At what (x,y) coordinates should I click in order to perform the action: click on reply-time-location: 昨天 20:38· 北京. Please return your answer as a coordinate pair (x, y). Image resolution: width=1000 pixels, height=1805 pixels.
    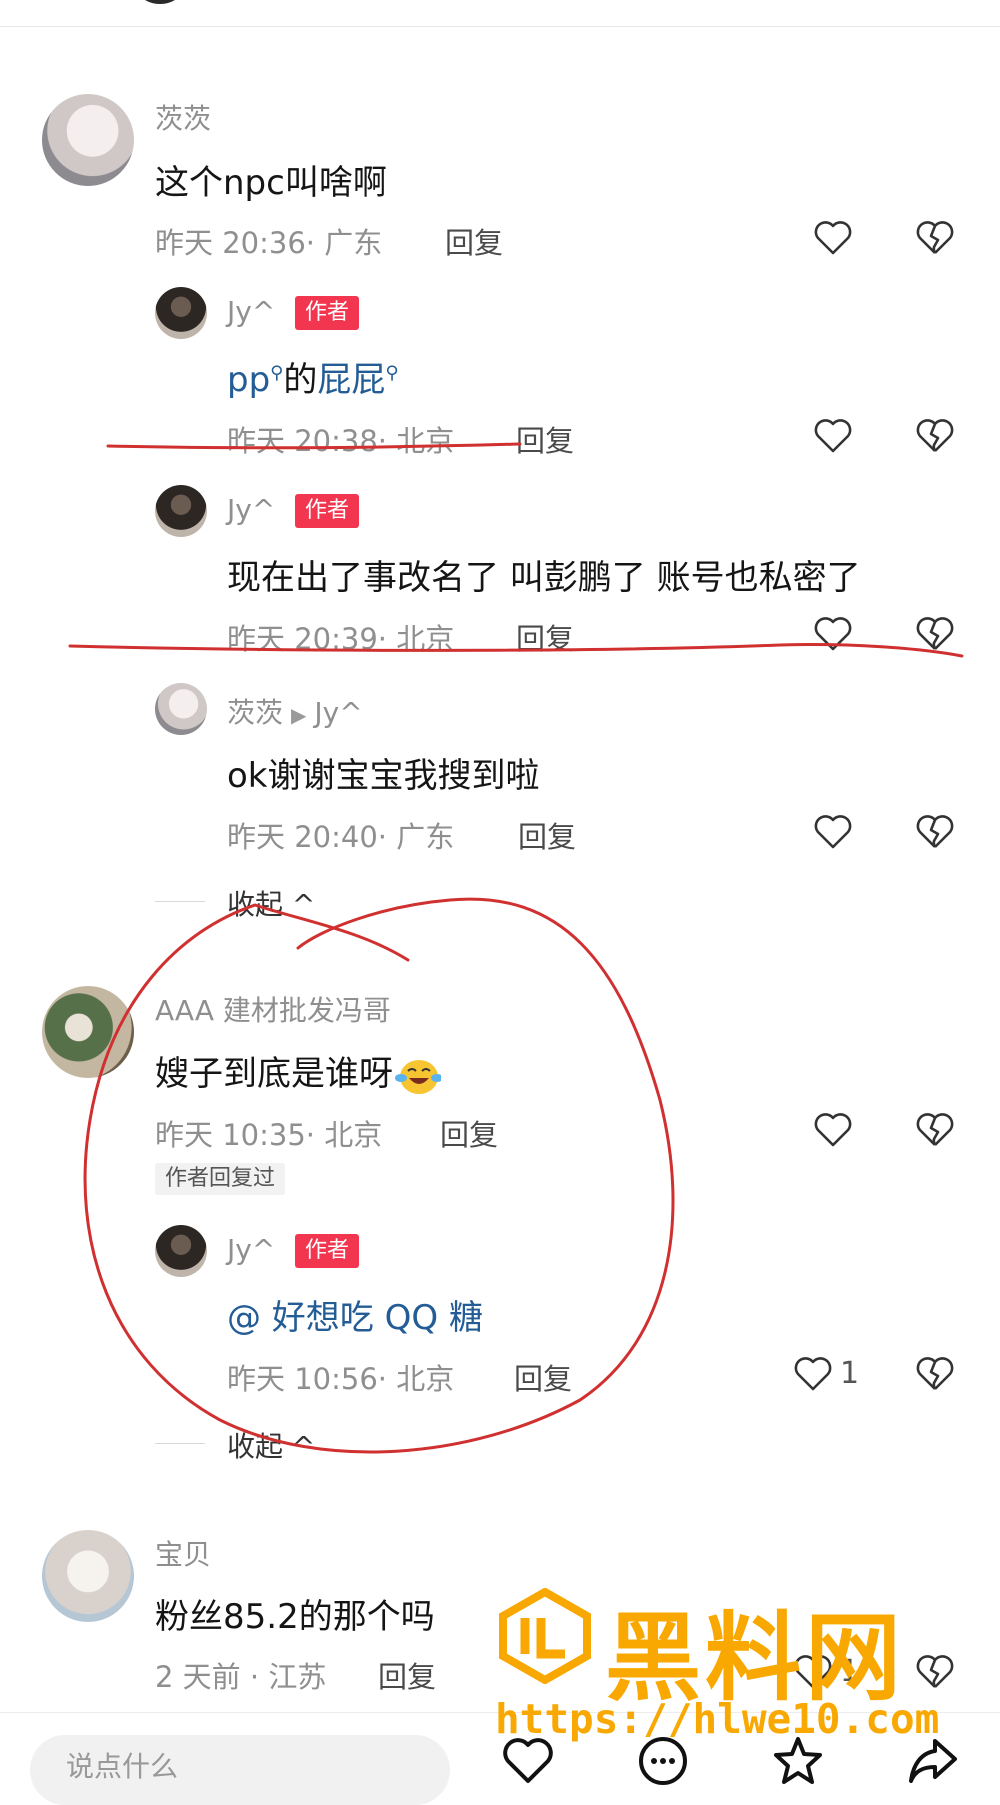
    Looking at the image, I should click on (341, 441).